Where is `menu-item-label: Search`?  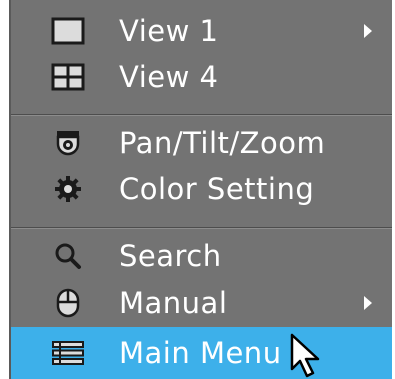
menu-item-label: Search is located at coordinates (170, 256).